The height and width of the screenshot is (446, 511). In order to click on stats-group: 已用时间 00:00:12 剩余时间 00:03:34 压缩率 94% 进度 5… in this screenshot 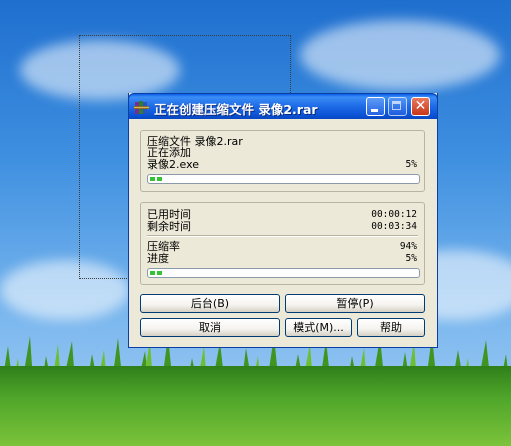, I will do `click(282, 243)`.